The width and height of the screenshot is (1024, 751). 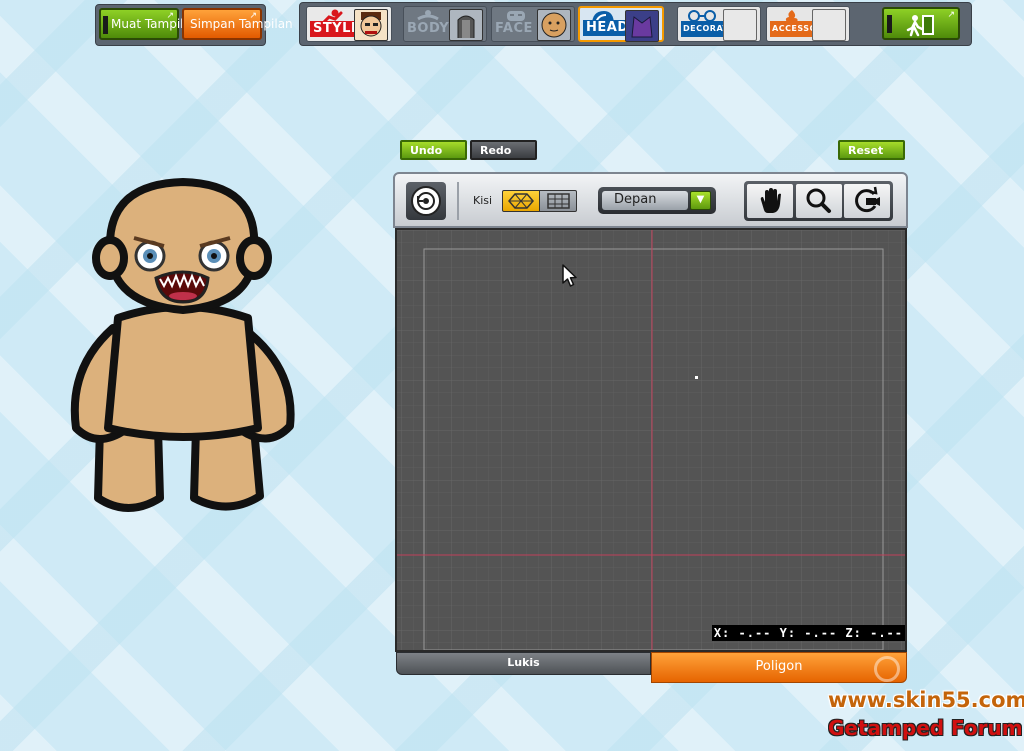 I want to click on tab-poligon-label: Poligon, so click(x=779, y=666).